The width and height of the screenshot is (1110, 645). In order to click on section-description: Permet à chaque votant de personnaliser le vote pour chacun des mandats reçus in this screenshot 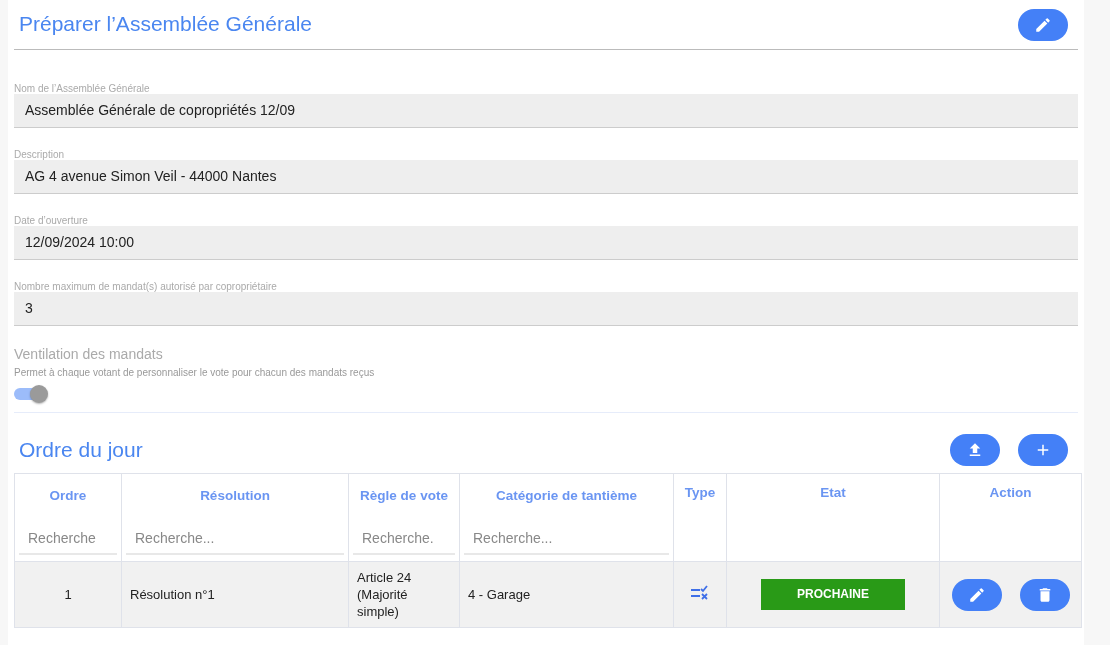, I will do `click(195, 372)`.